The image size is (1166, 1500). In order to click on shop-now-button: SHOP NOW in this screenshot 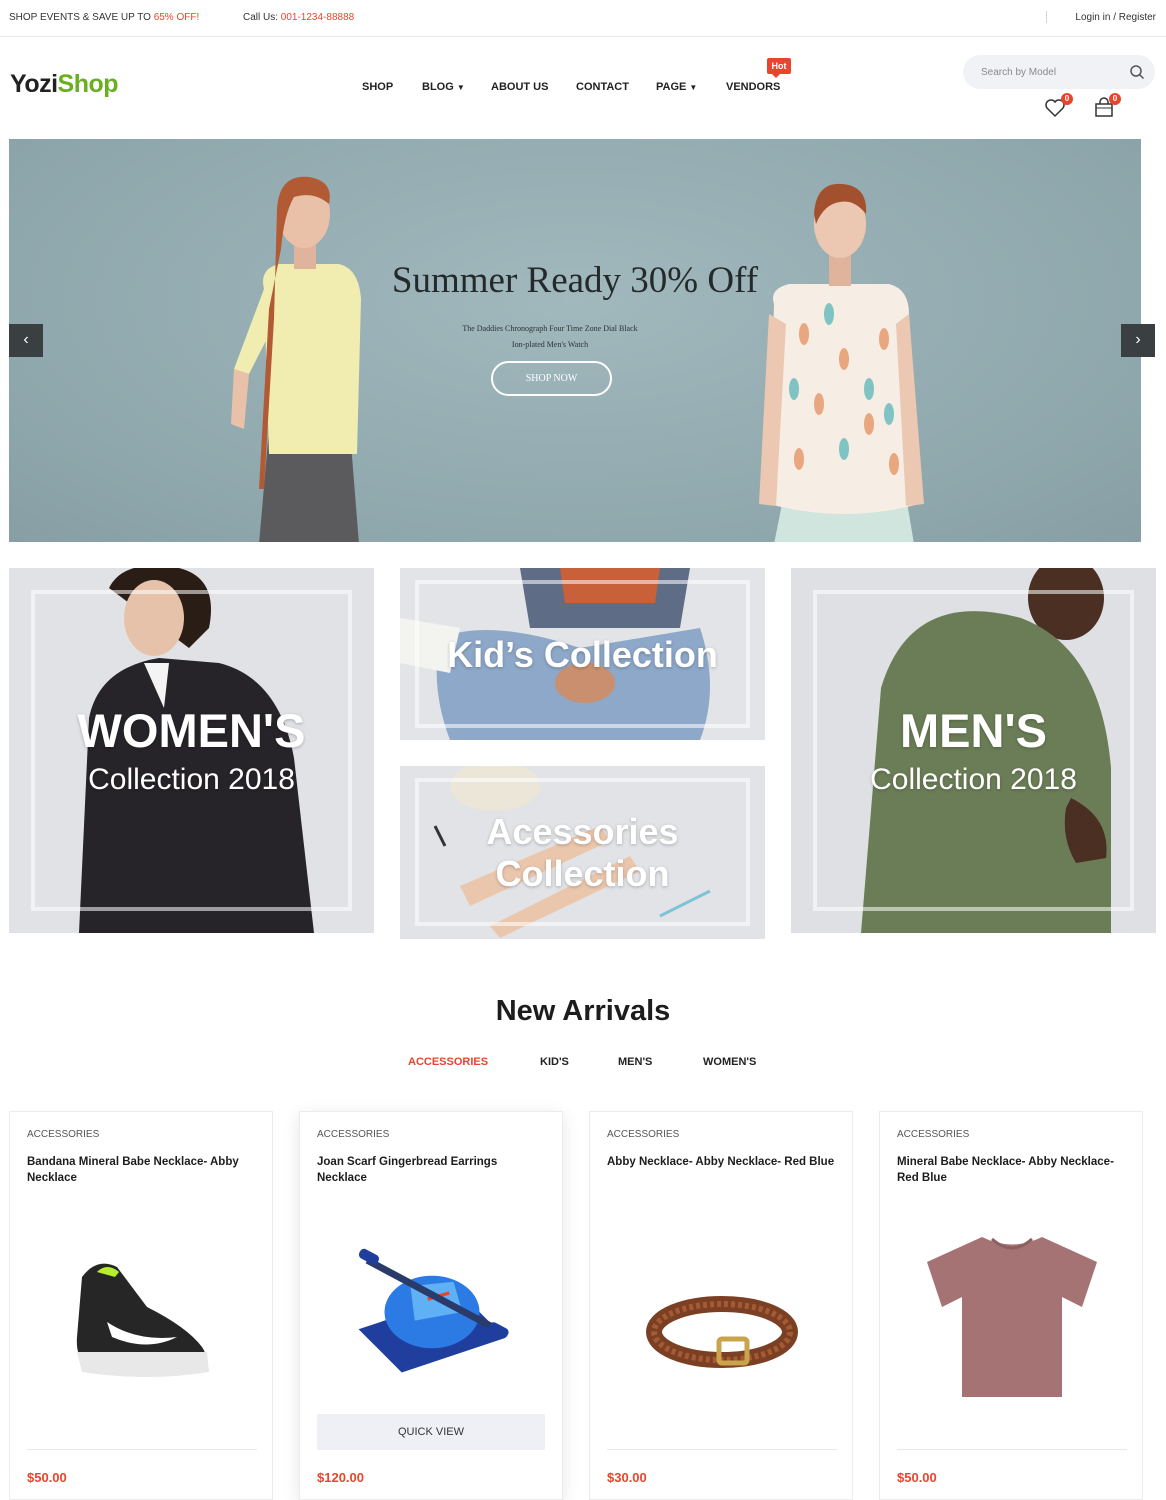, I will do `click(551, 378)`.